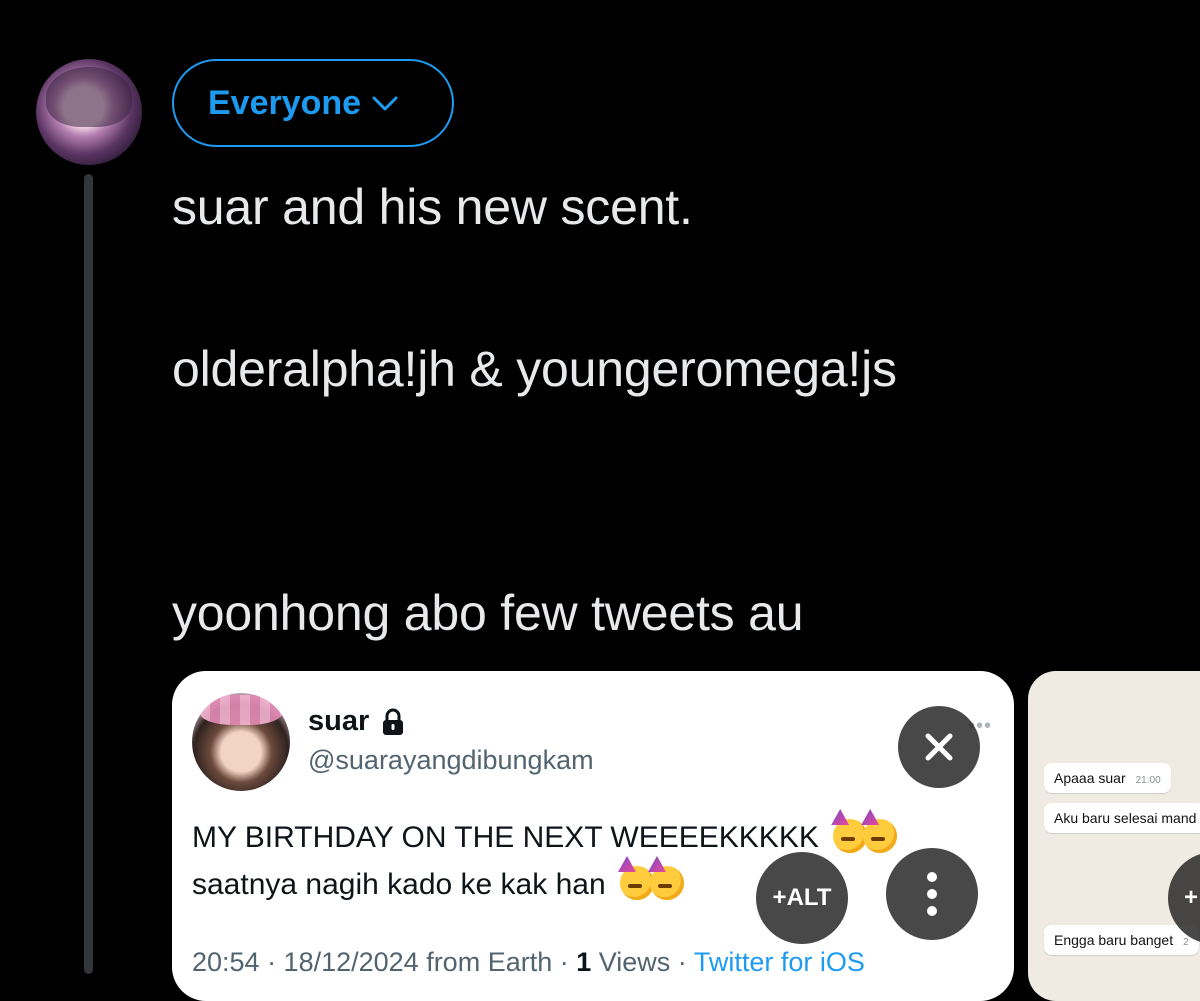  What do you see at coordinates (779, 962) in the screenshot?
I see `embedded-source: Twitter for iOS` at bounding box center [779, 962].